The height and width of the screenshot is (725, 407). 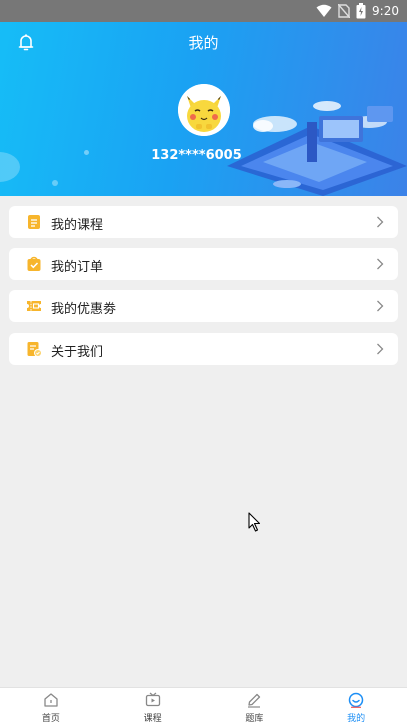 I want to click on course-icon, so click(x=34, y=222).